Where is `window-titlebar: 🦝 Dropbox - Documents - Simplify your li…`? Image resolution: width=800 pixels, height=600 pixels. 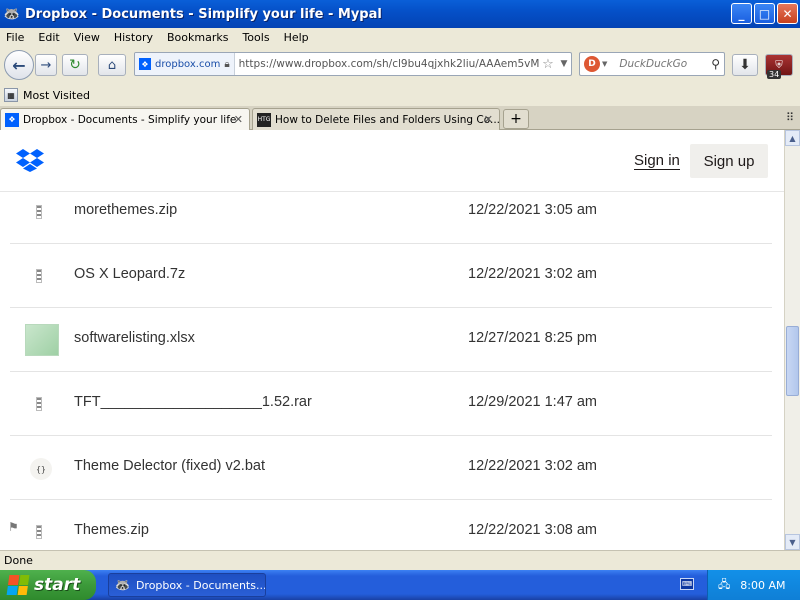
window-titlebar: 🦝 Dropbox - Documents - Simplify your li… is located at coordinates (400, 14).